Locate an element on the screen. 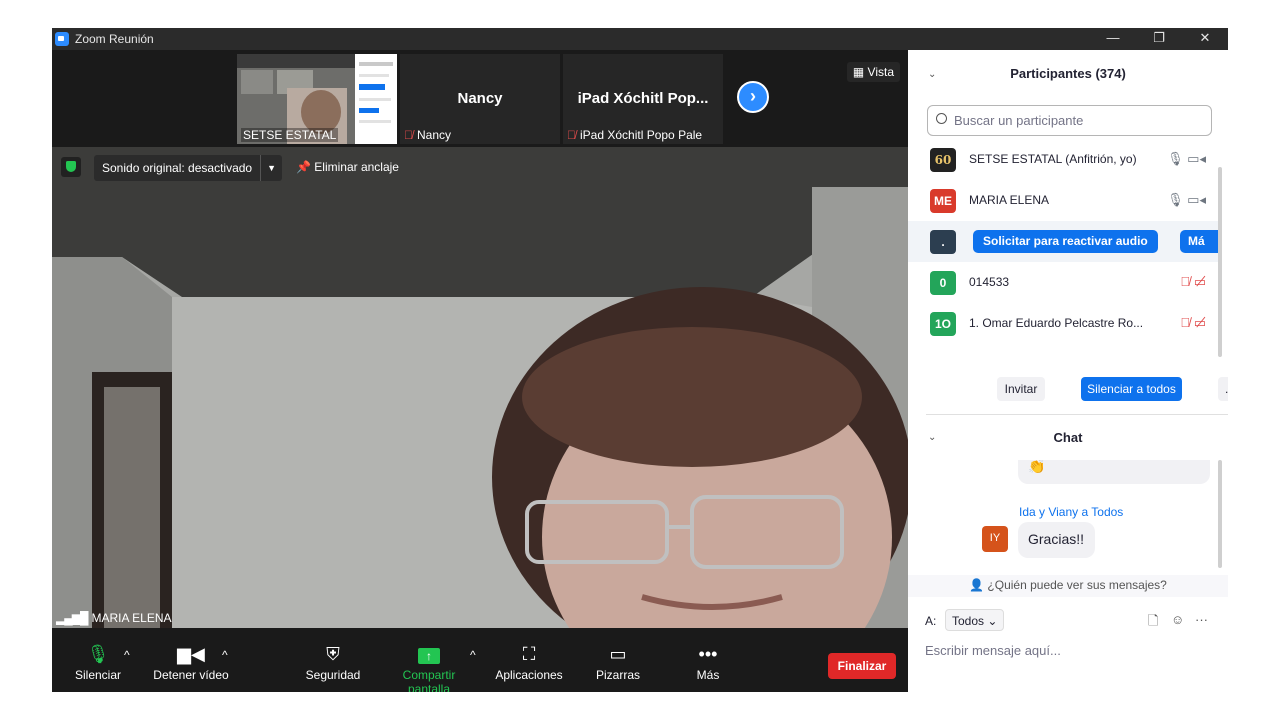 The width and height of the screenshot is (1280, 720). panel-divider is located at coordinates (1077, 414).